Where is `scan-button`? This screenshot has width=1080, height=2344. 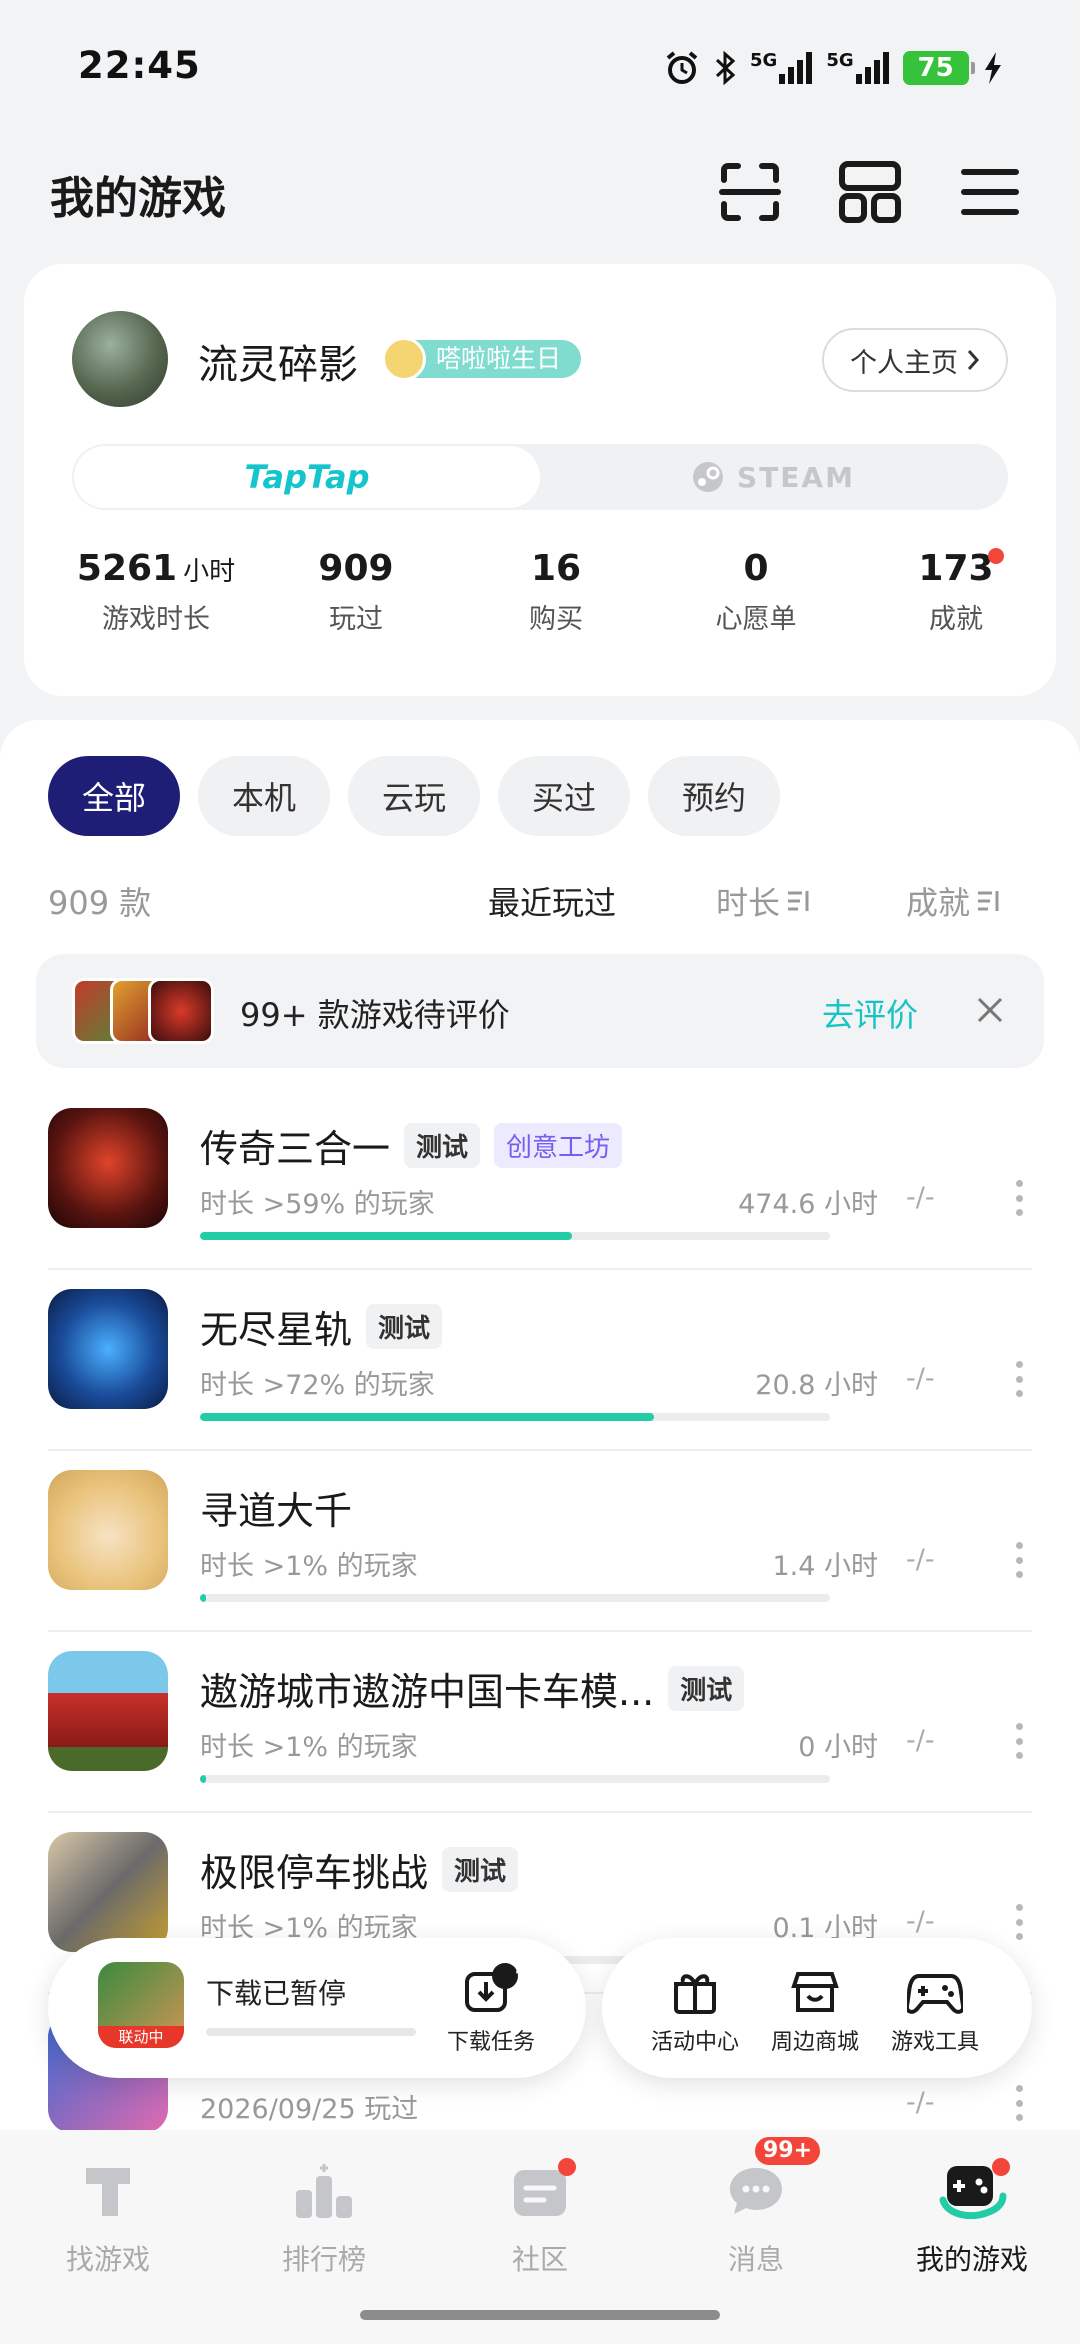
scan-button is located at coordinates (750, 192).